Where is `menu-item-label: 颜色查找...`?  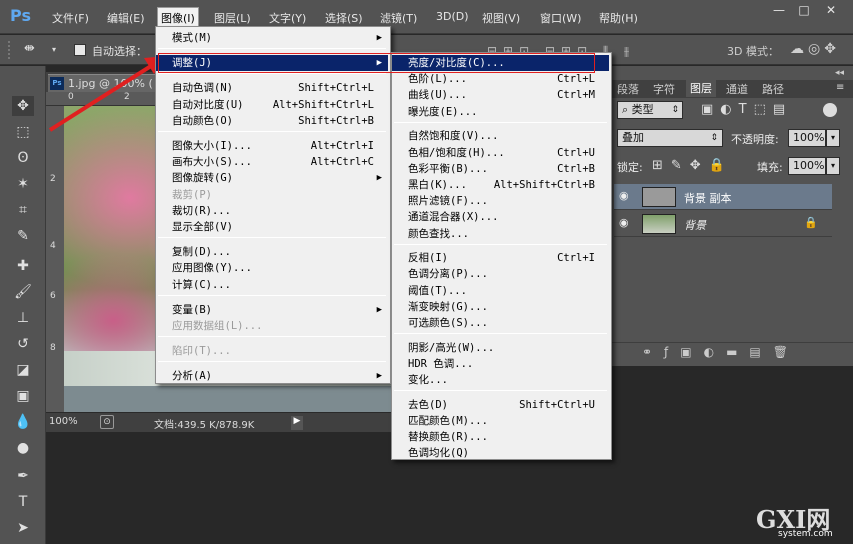 menu-item-label: 颜色查找... is located at coordinates (438, 233).